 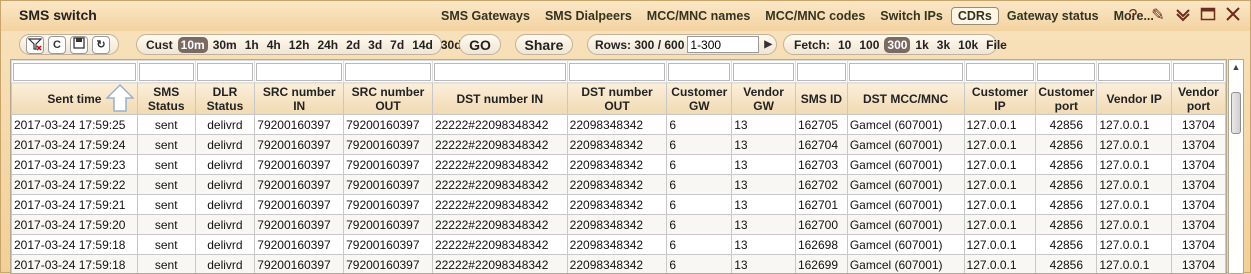 What do you see at coordinates (353, 45) in the screenshot?
I see `period-2d: 2d` at bounding box center [353, 45].